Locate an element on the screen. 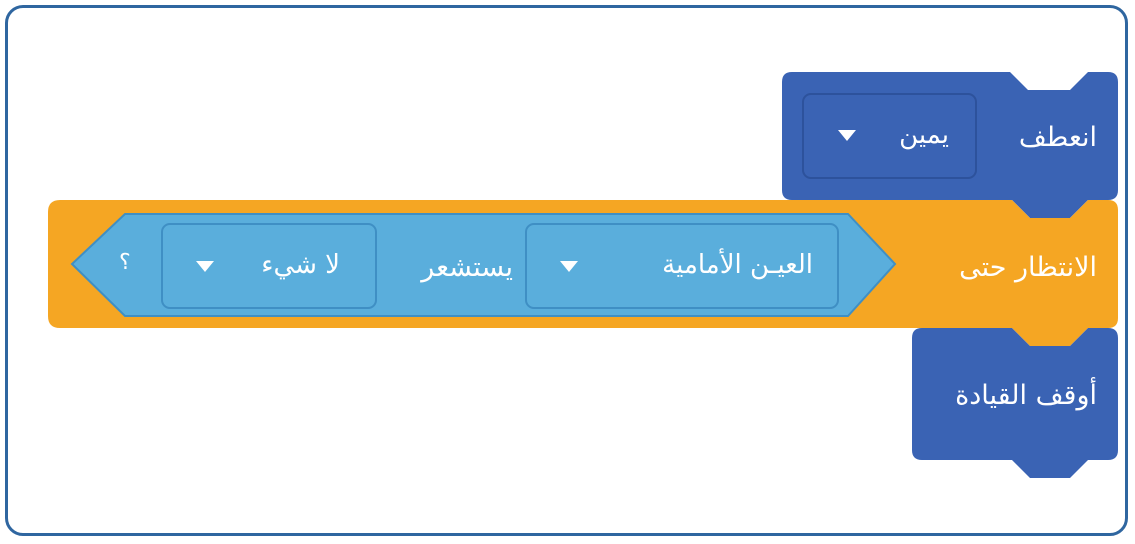 The width and height of the screenshot is (1135, 544). direction-dropdown-box is located at coordinates (889, 136).